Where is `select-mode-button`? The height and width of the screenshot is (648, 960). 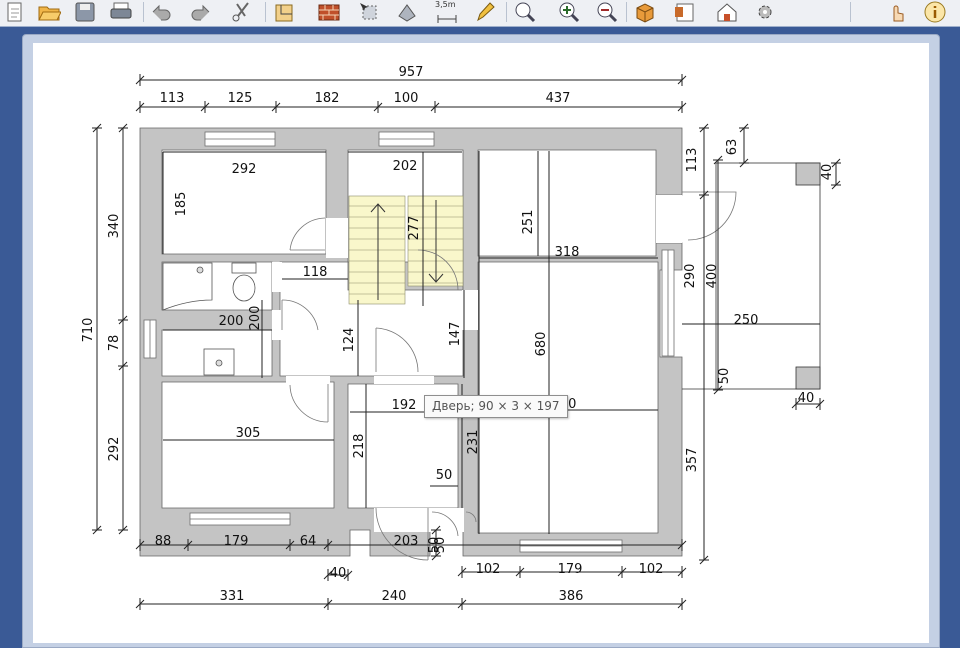 select-mode-button is located at coordinates (369, 12).